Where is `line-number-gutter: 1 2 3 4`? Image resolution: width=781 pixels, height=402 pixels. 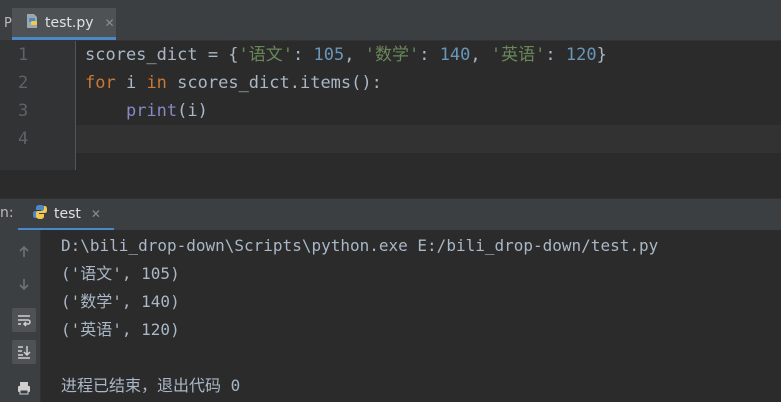
line-number-gutter: 1 2 3 4 is located at coordinates (38, 105).